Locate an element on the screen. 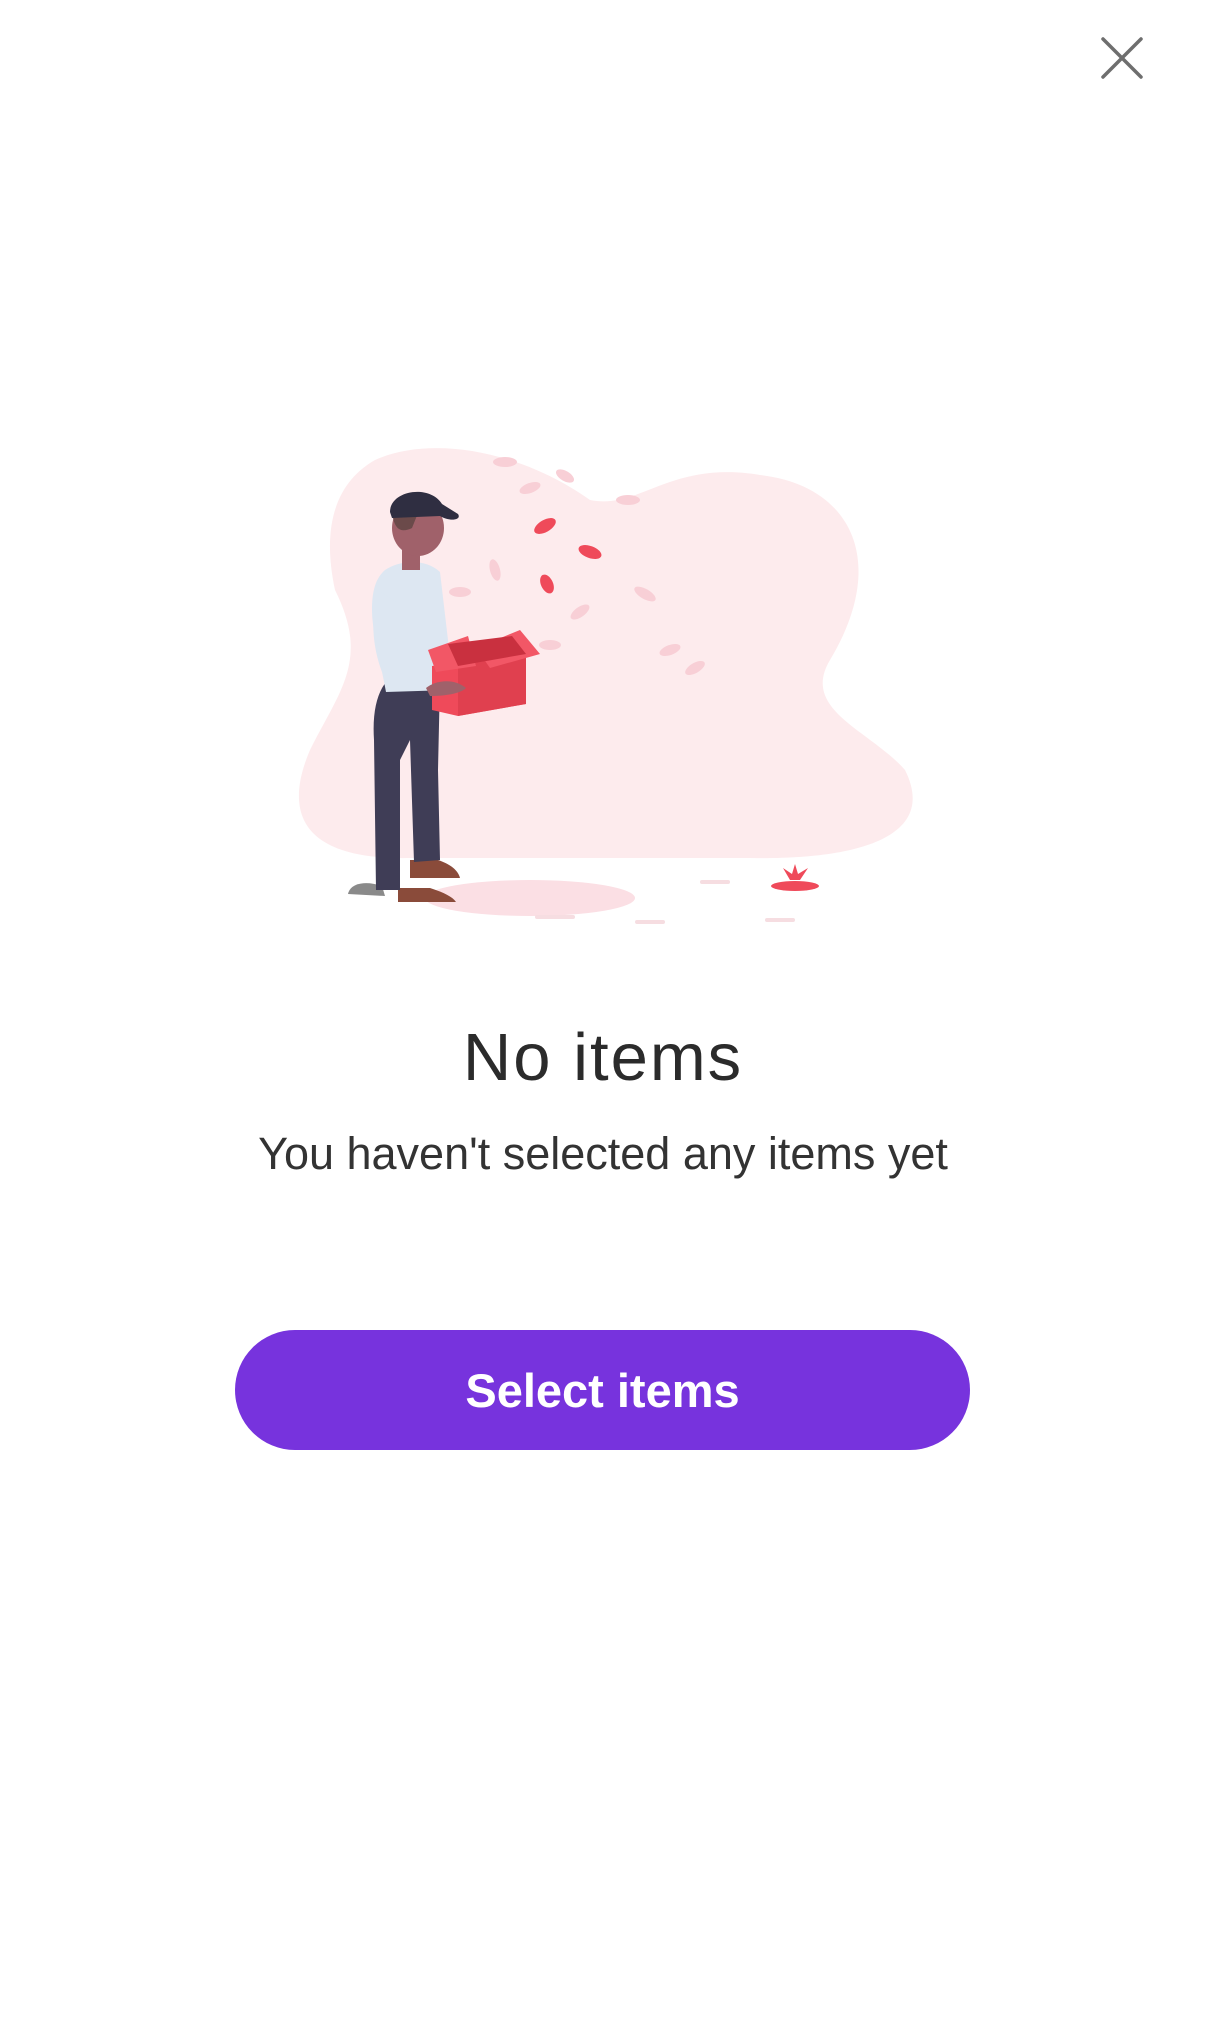  empty-state-illustration is located at coordinates (605, 686).